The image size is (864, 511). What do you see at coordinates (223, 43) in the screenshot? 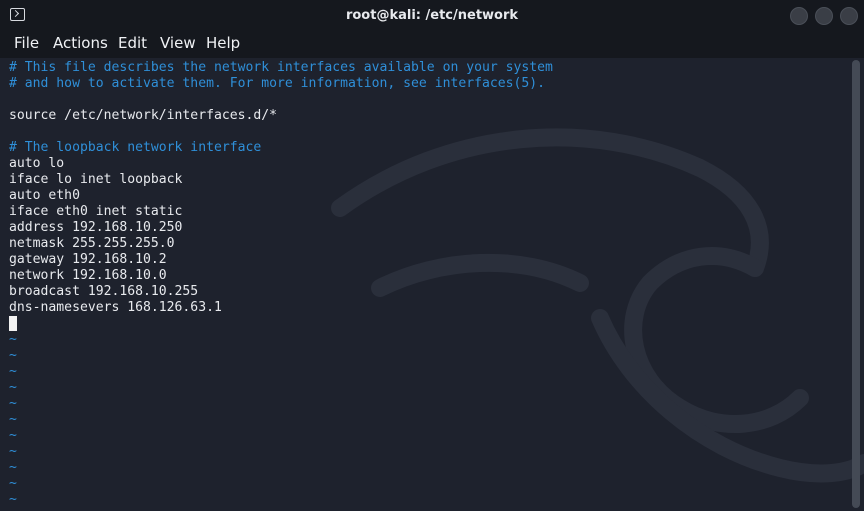
I see `menu-help: Help` at bounding box center [223, 43].